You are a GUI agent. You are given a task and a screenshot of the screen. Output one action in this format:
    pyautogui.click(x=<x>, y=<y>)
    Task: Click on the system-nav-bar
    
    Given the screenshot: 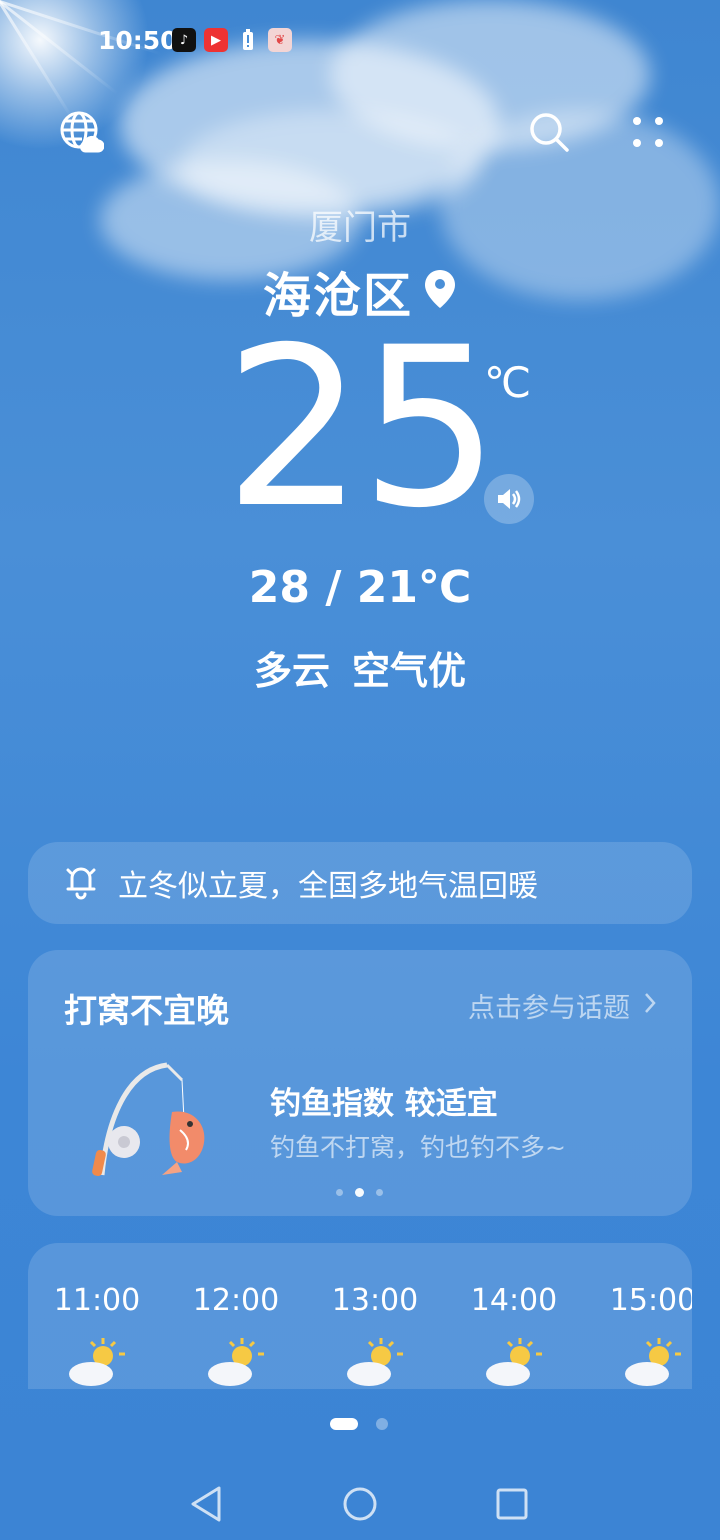 What is the action you would take?
    pyautogui.click(x=360, y=1505)
    